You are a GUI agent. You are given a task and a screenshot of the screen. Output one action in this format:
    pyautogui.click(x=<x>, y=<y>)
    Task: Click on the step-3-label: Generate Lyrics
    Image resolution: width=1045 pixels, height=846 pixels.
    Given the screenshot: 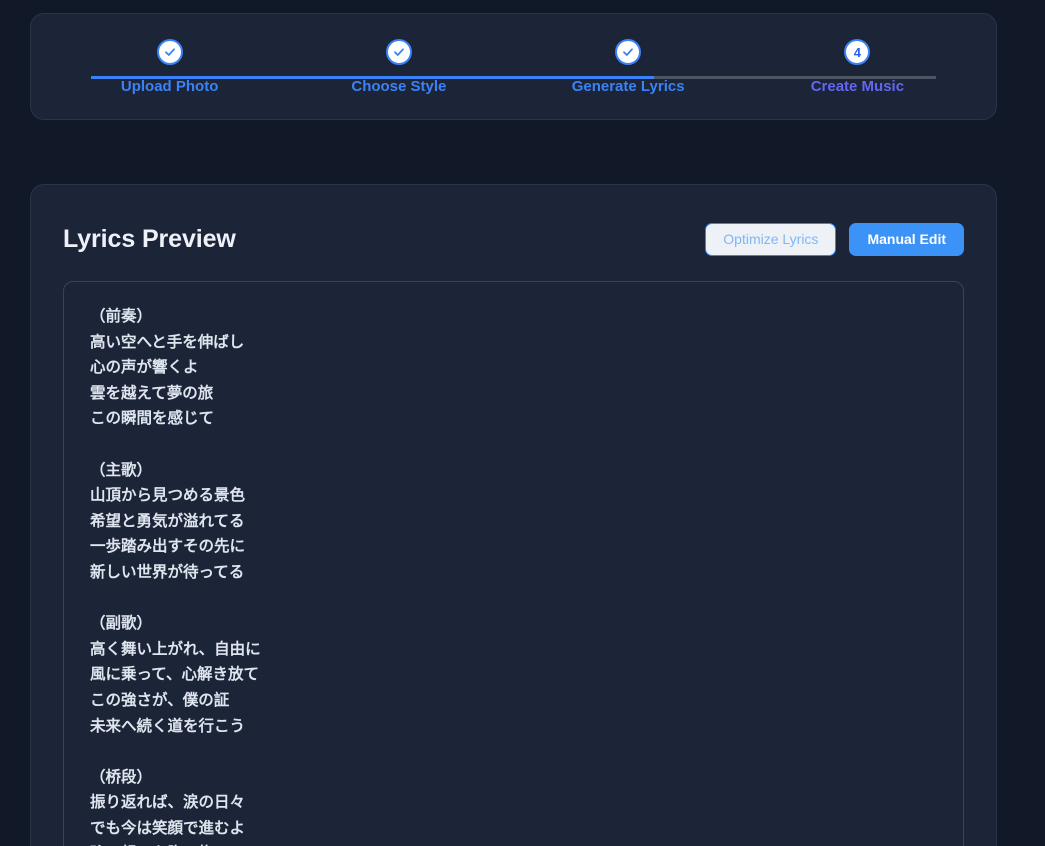 What is the action you would take?
    pyautogui.click(x=628, y=86)
    